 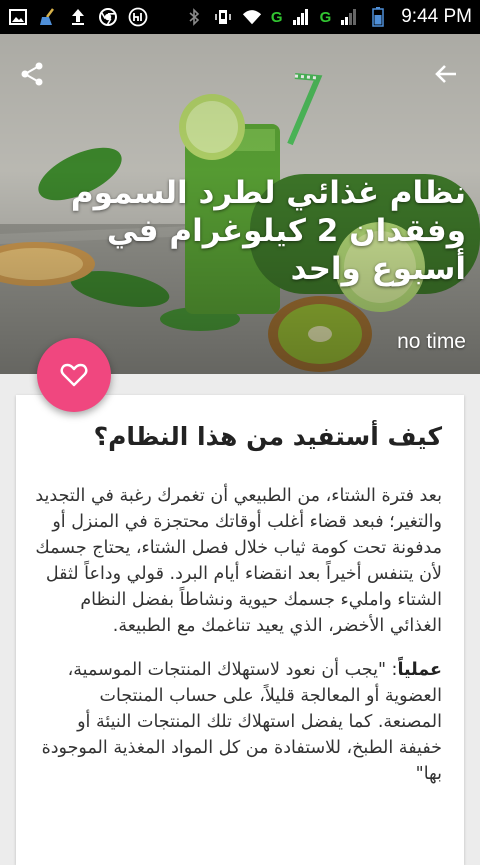 I want to click on notification-icons, so click(x=78, y=17).